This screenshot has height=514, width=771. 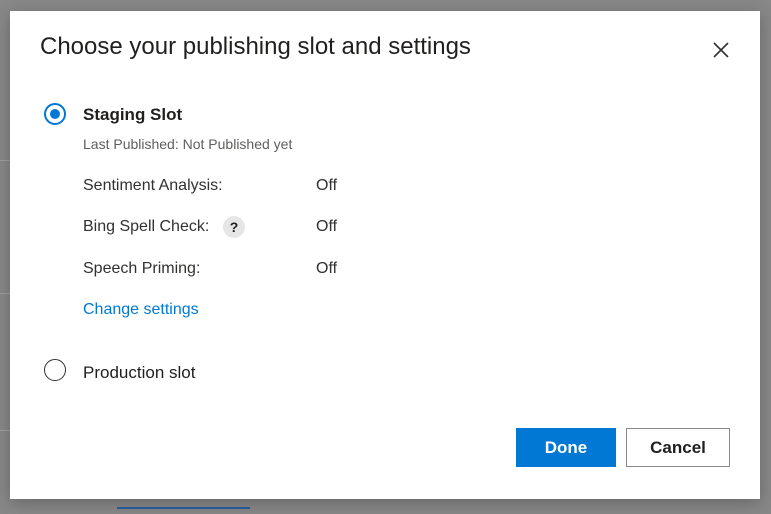 I want to click on production-slot-label: Production slot, so click(x=139, y=373).